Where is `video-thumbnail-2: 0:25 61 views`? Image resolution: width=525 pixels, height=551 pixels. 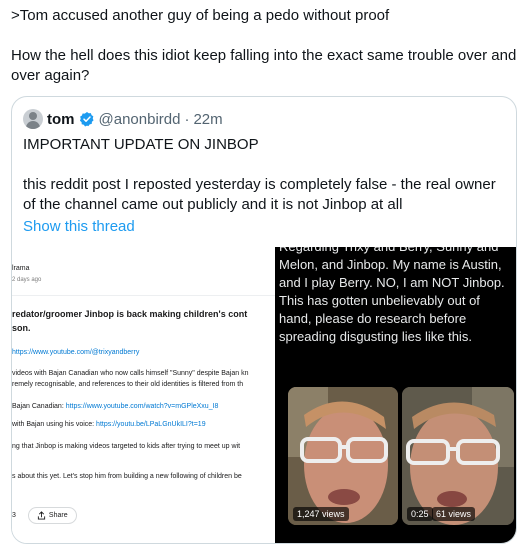
video-thumbnail-2: 0:25 61 views is located at coordinates (458, 456).